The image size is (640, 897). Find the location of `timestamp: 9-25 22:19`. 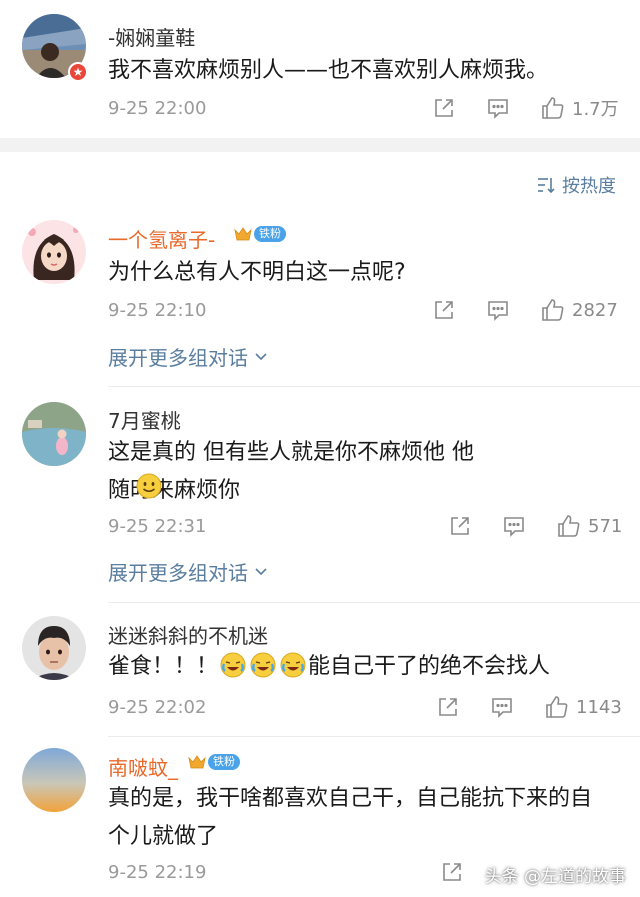

timestamp: 9-25 22:19 is located at coordinates (157, 872).